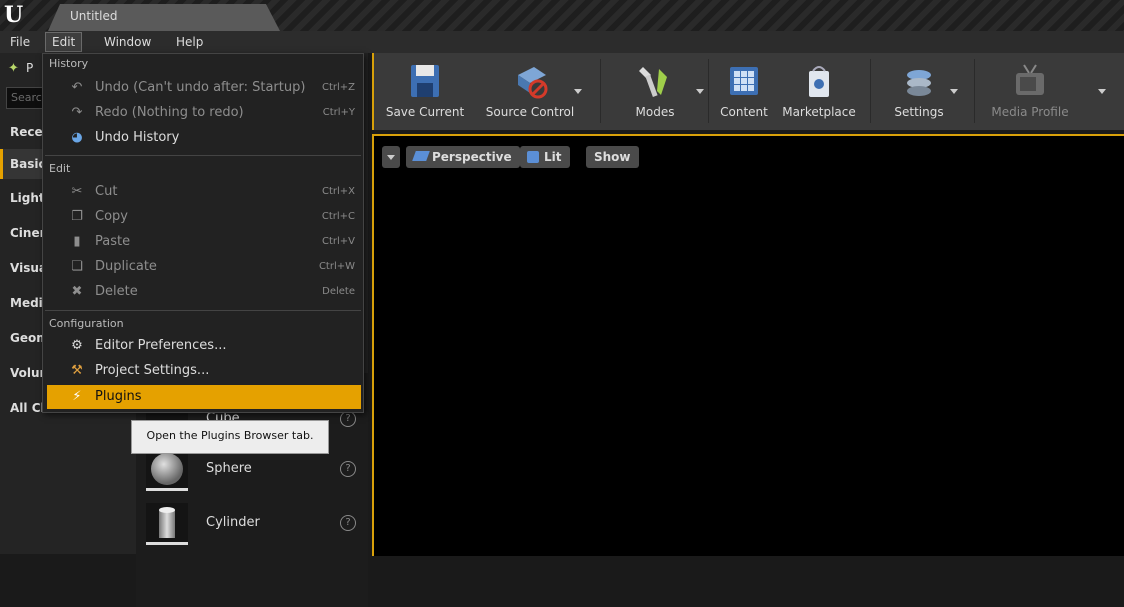 This screenshot has width=1124, height=607. I want to click on sphere-thumbnail, so click(167, 470).